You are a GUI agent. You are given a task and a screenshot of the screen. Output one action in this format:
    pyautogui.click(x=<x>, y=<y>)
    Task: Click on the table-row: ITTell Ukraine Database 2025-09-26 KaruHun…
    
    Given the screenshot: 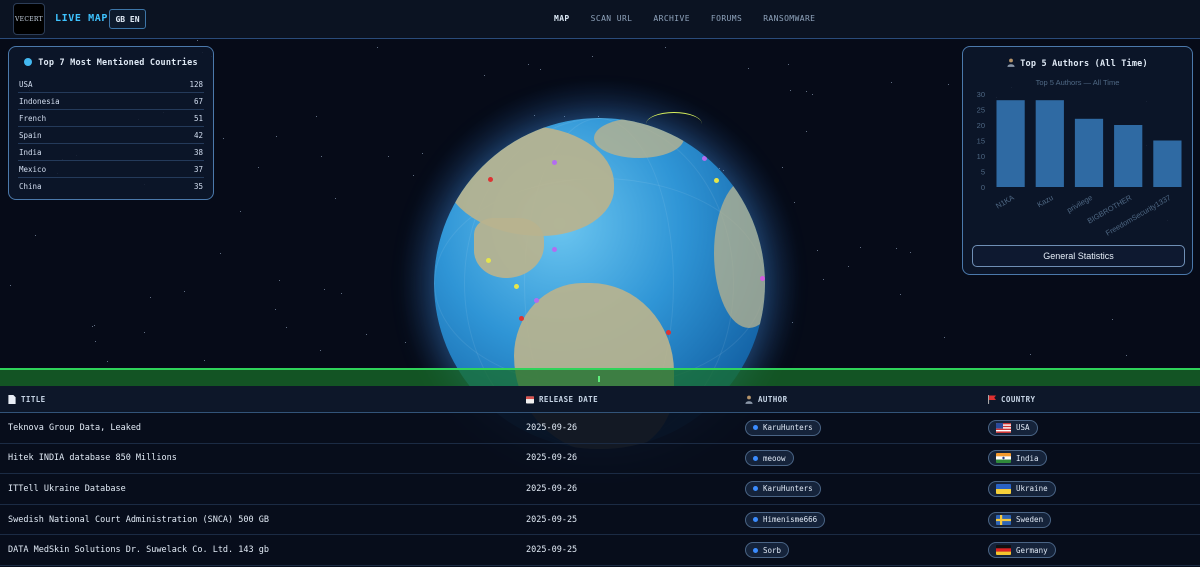 What is the action you would take?
    pyautogui.click(x=600, y=489)
    